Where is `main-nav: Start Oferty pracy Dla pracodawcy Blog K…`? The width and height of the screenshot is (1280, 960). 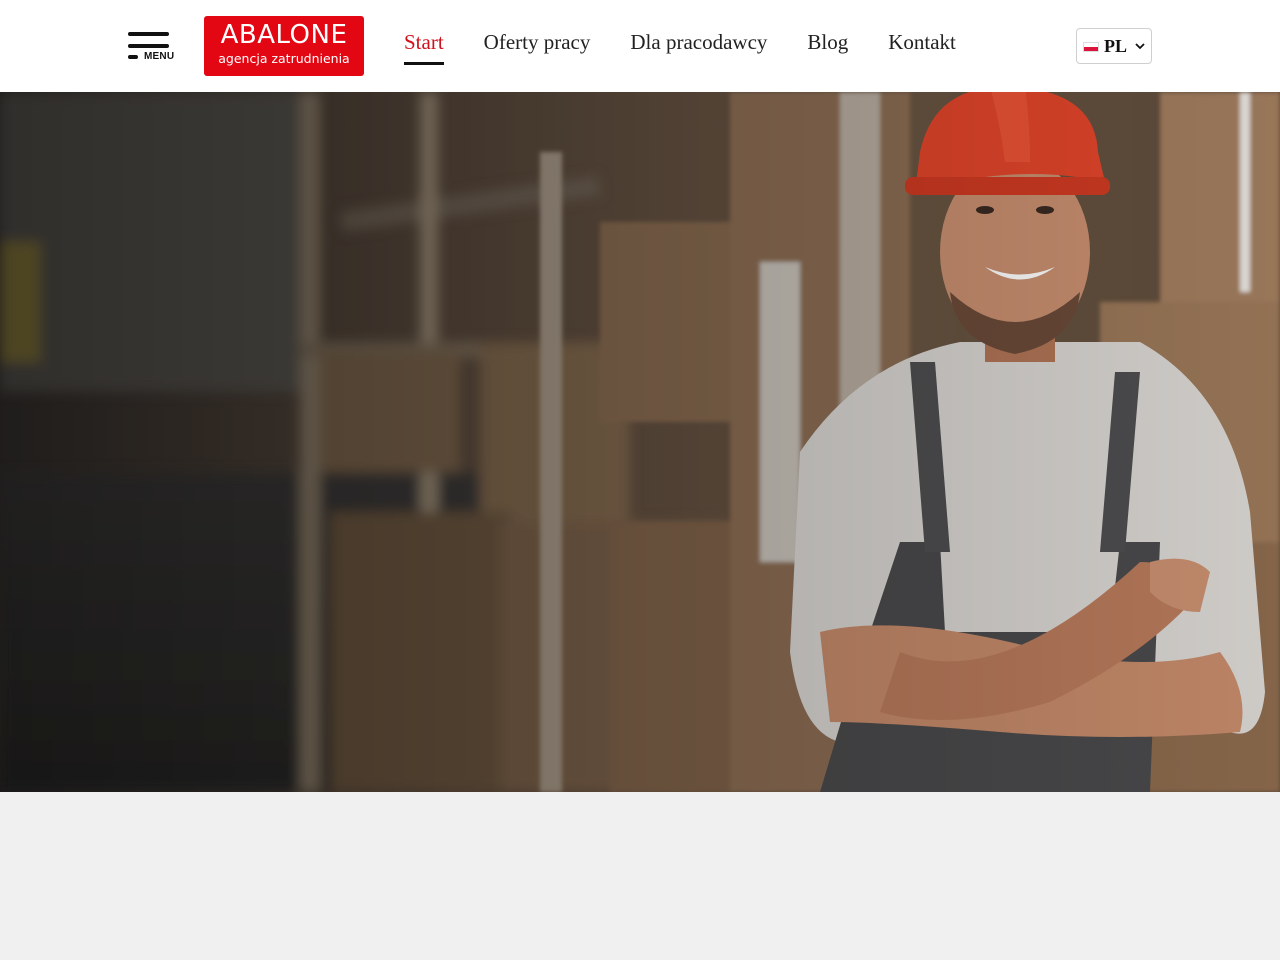 main-nav: Start Oferty pracy Dla pracodawcy Blog K… is located at coordinates (680, 47).